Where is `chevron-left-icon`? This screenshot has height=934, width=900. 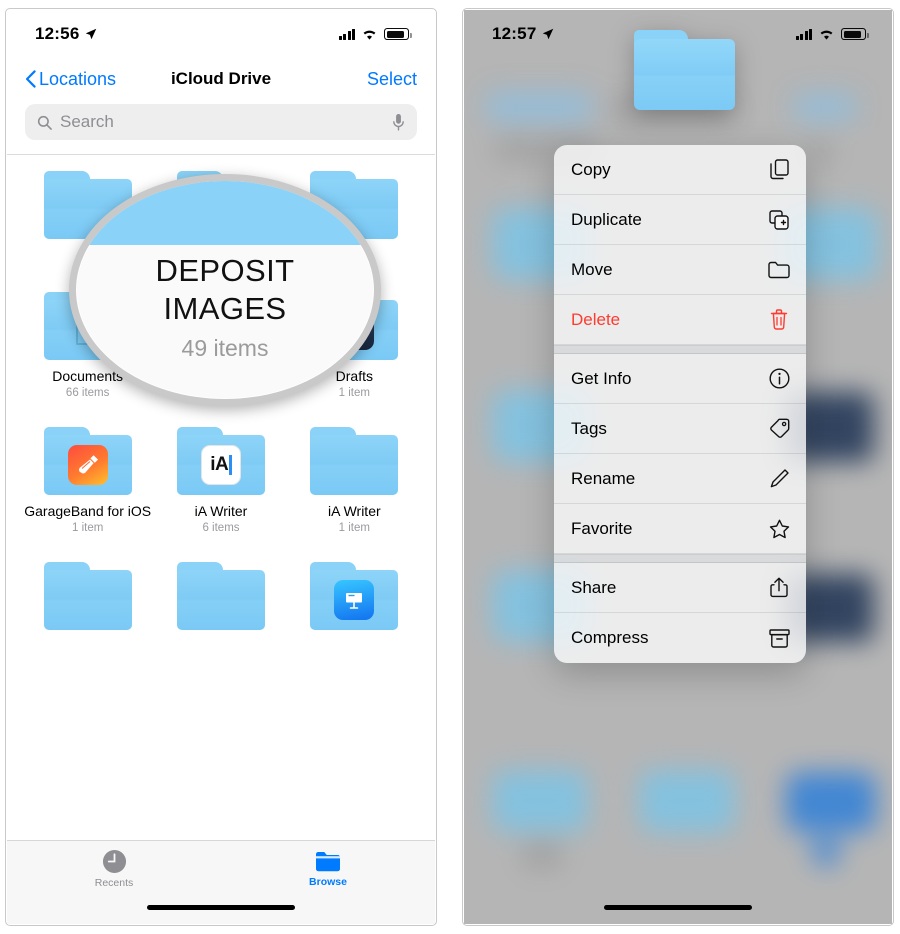 chevron-left-icon is located at coordinates (31, 79).